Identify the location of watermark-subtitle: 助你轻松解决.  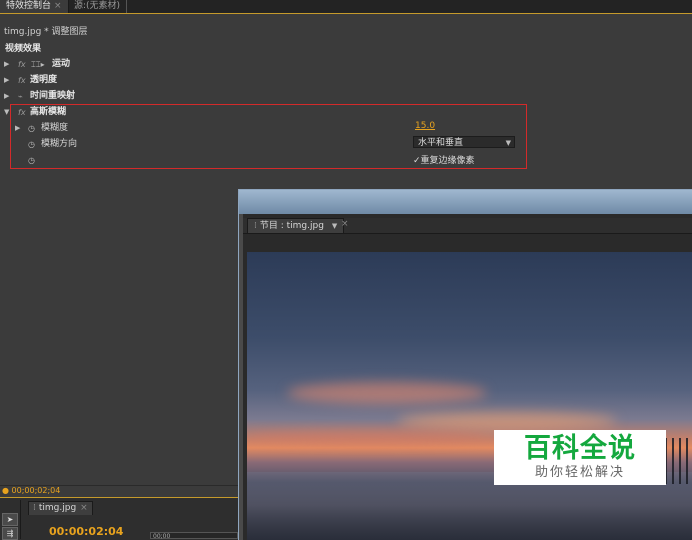
(579, 472).